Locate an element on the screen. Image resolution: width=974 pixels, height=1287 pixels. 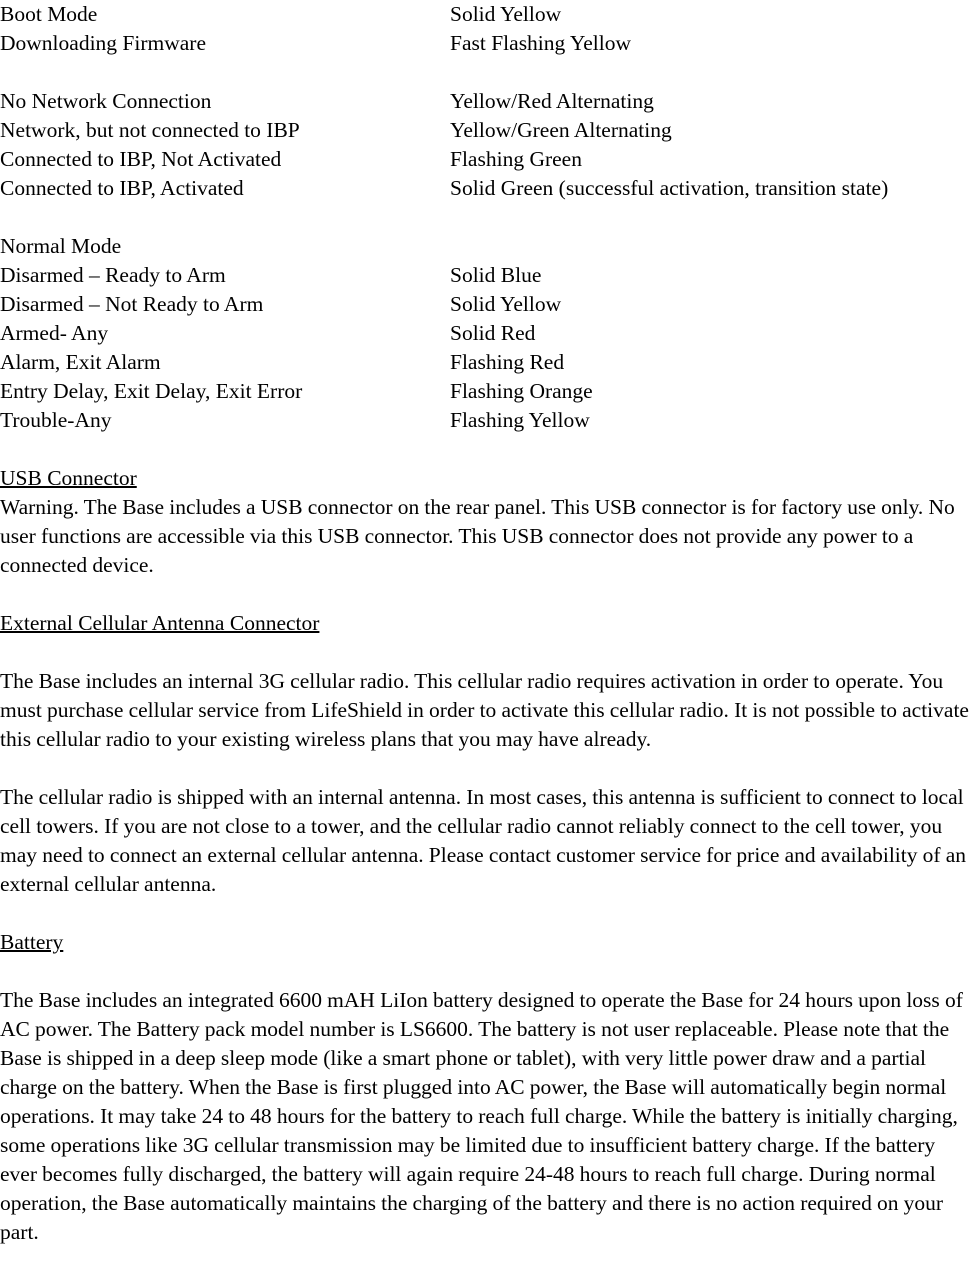
led-state-label: Connected to IBP, Activated is located at coordinates (122, 188).